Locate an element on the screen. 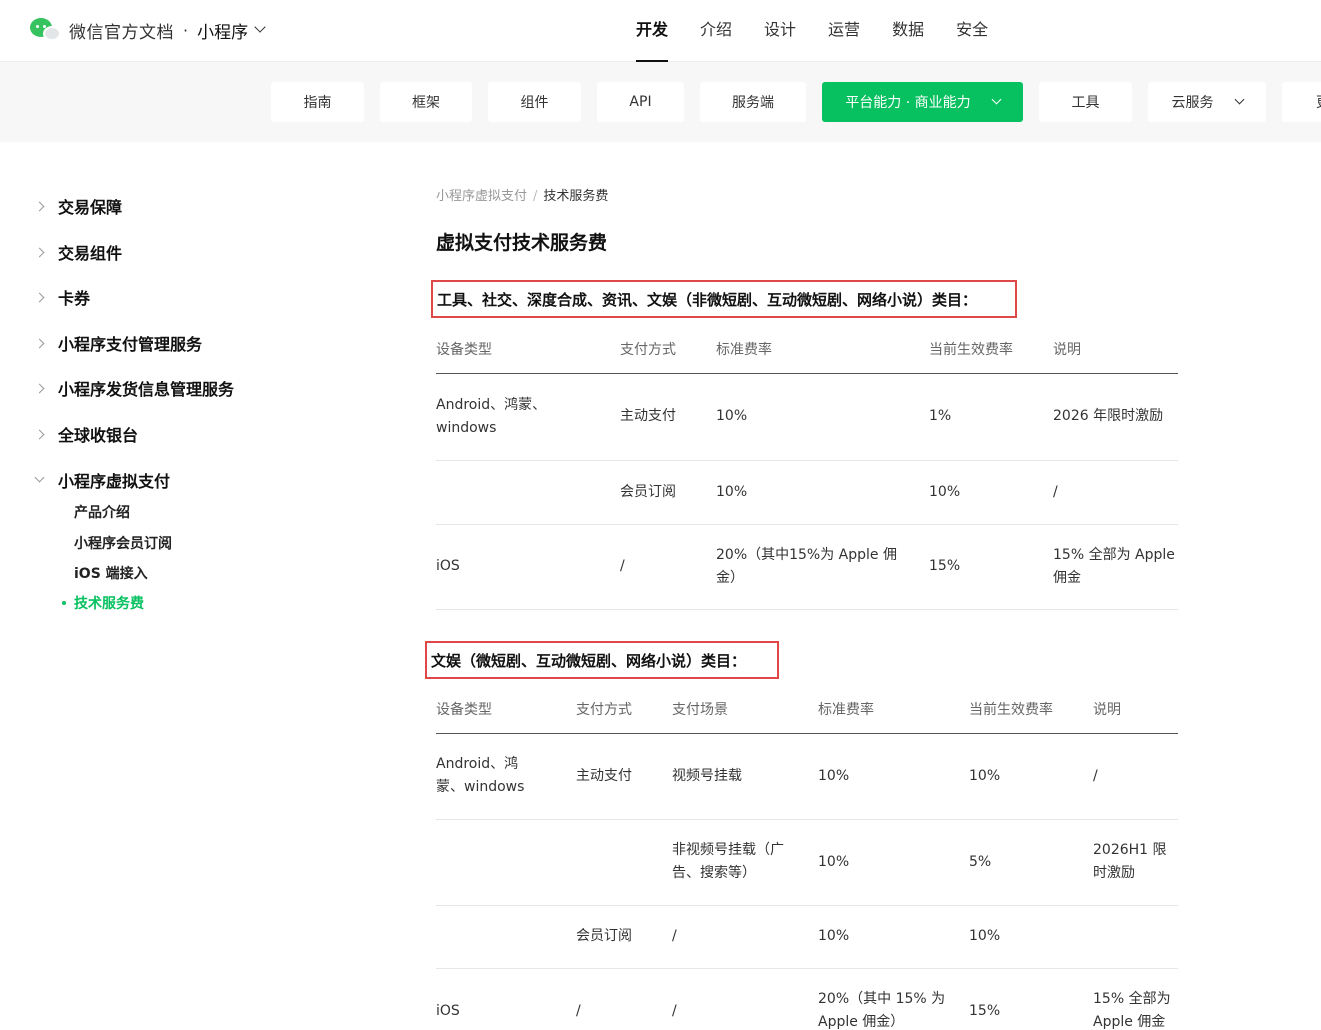 The width and height of the screenshot is (1321, 1030). tab-tools: 工具 is located at coordinates (1085, 102).